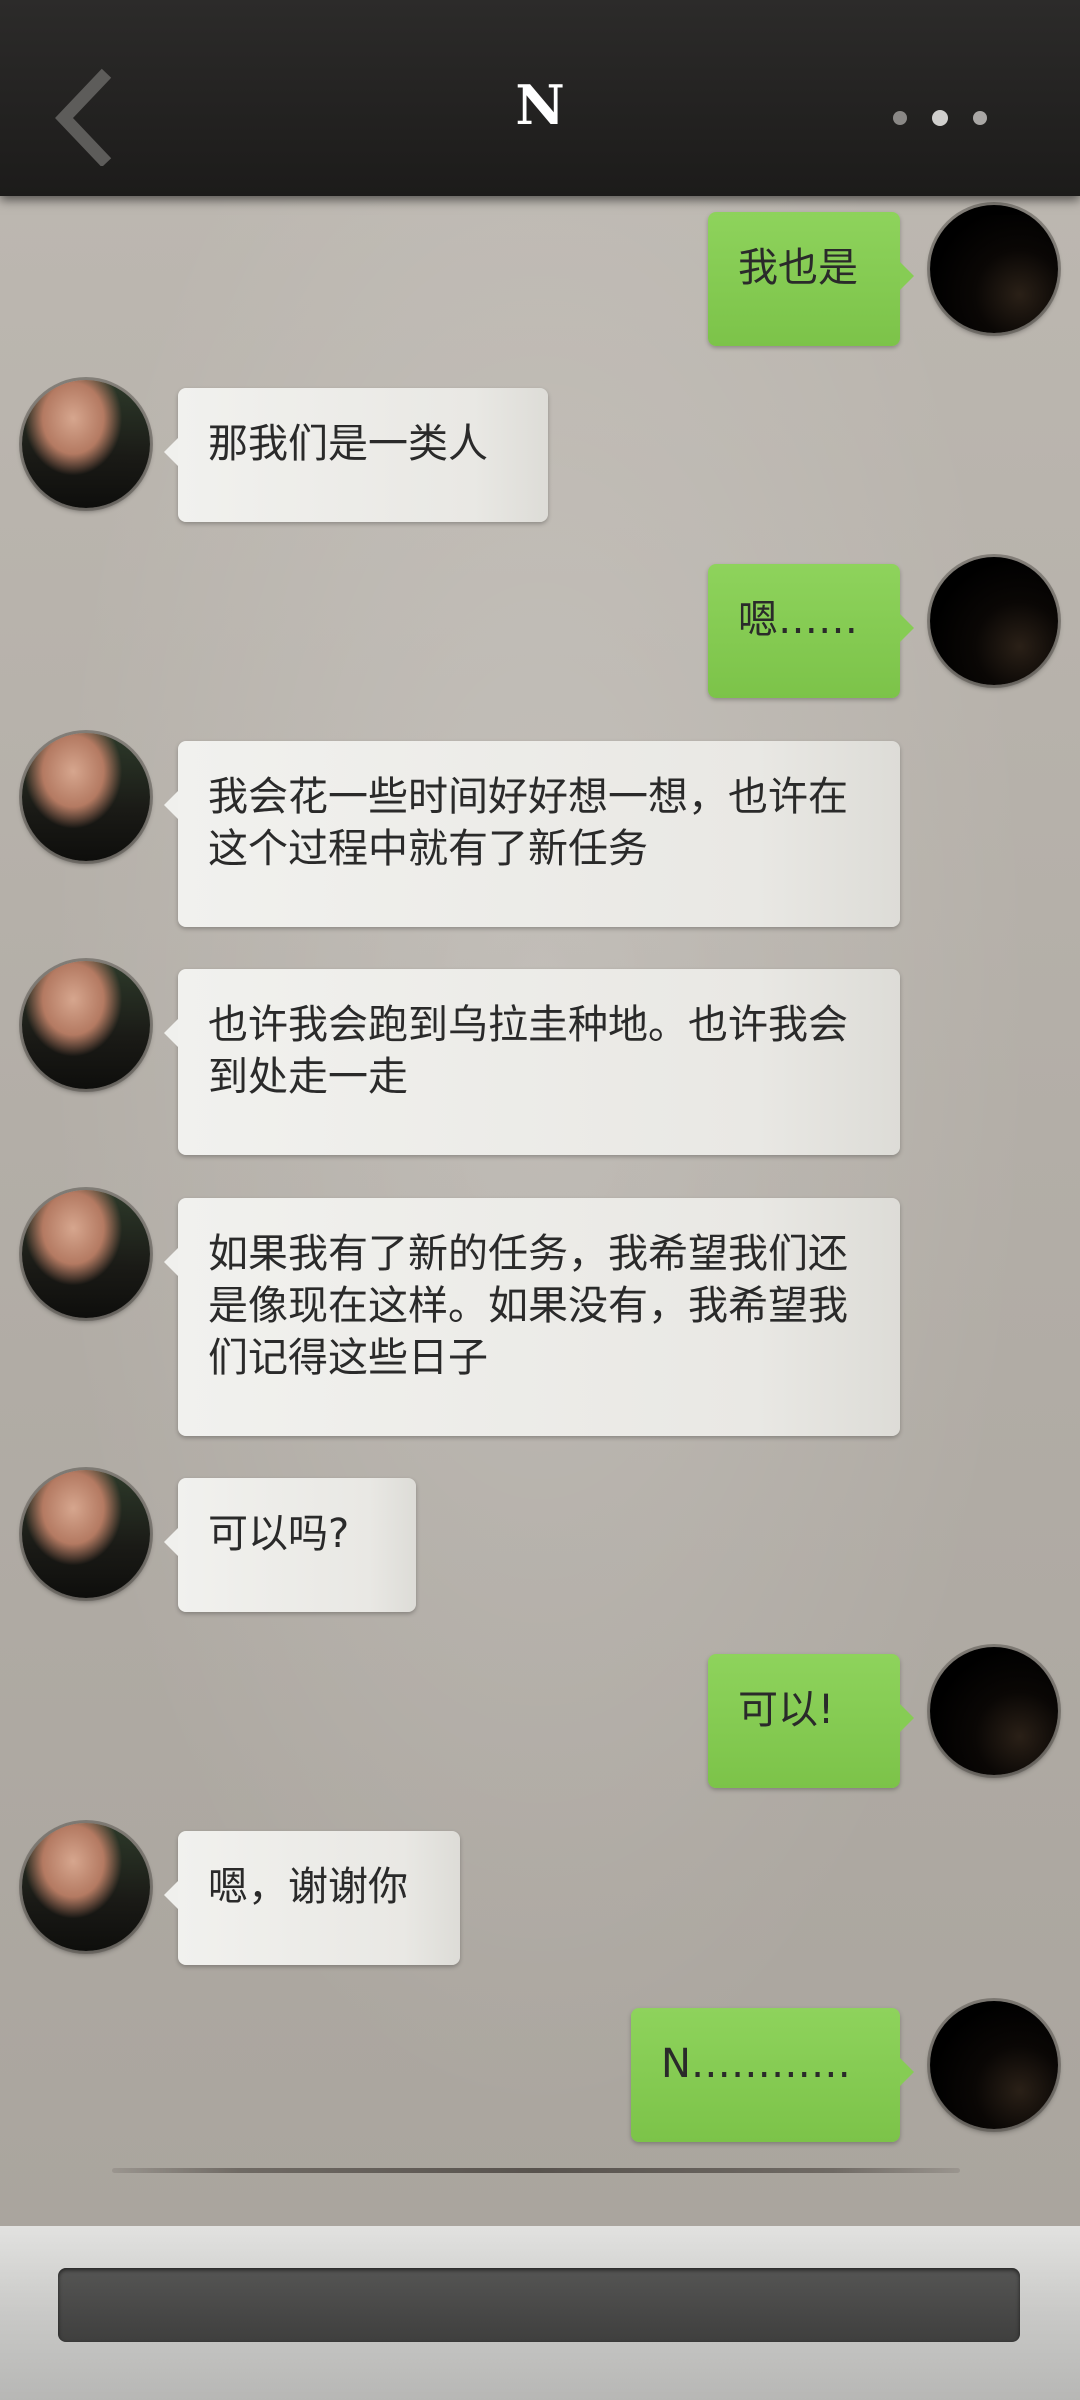 The height and width of the screenshot is (2400, 1080). I want to click on more-options-button, so click(940, 118).